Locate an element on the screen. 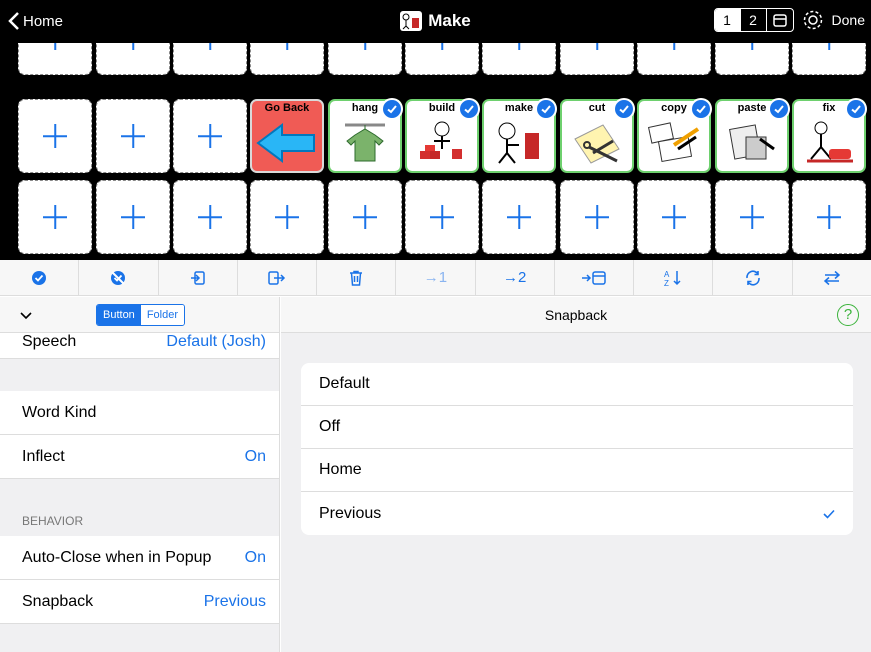 This screenshot has width=871, height=652. snapback-header: Snapback ? is located at coordinates (576, 315).